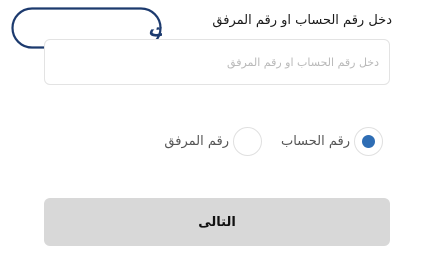 This screenshot has height=280, width=438. I want to click on radio-unselected-dot, so click(247, 141).